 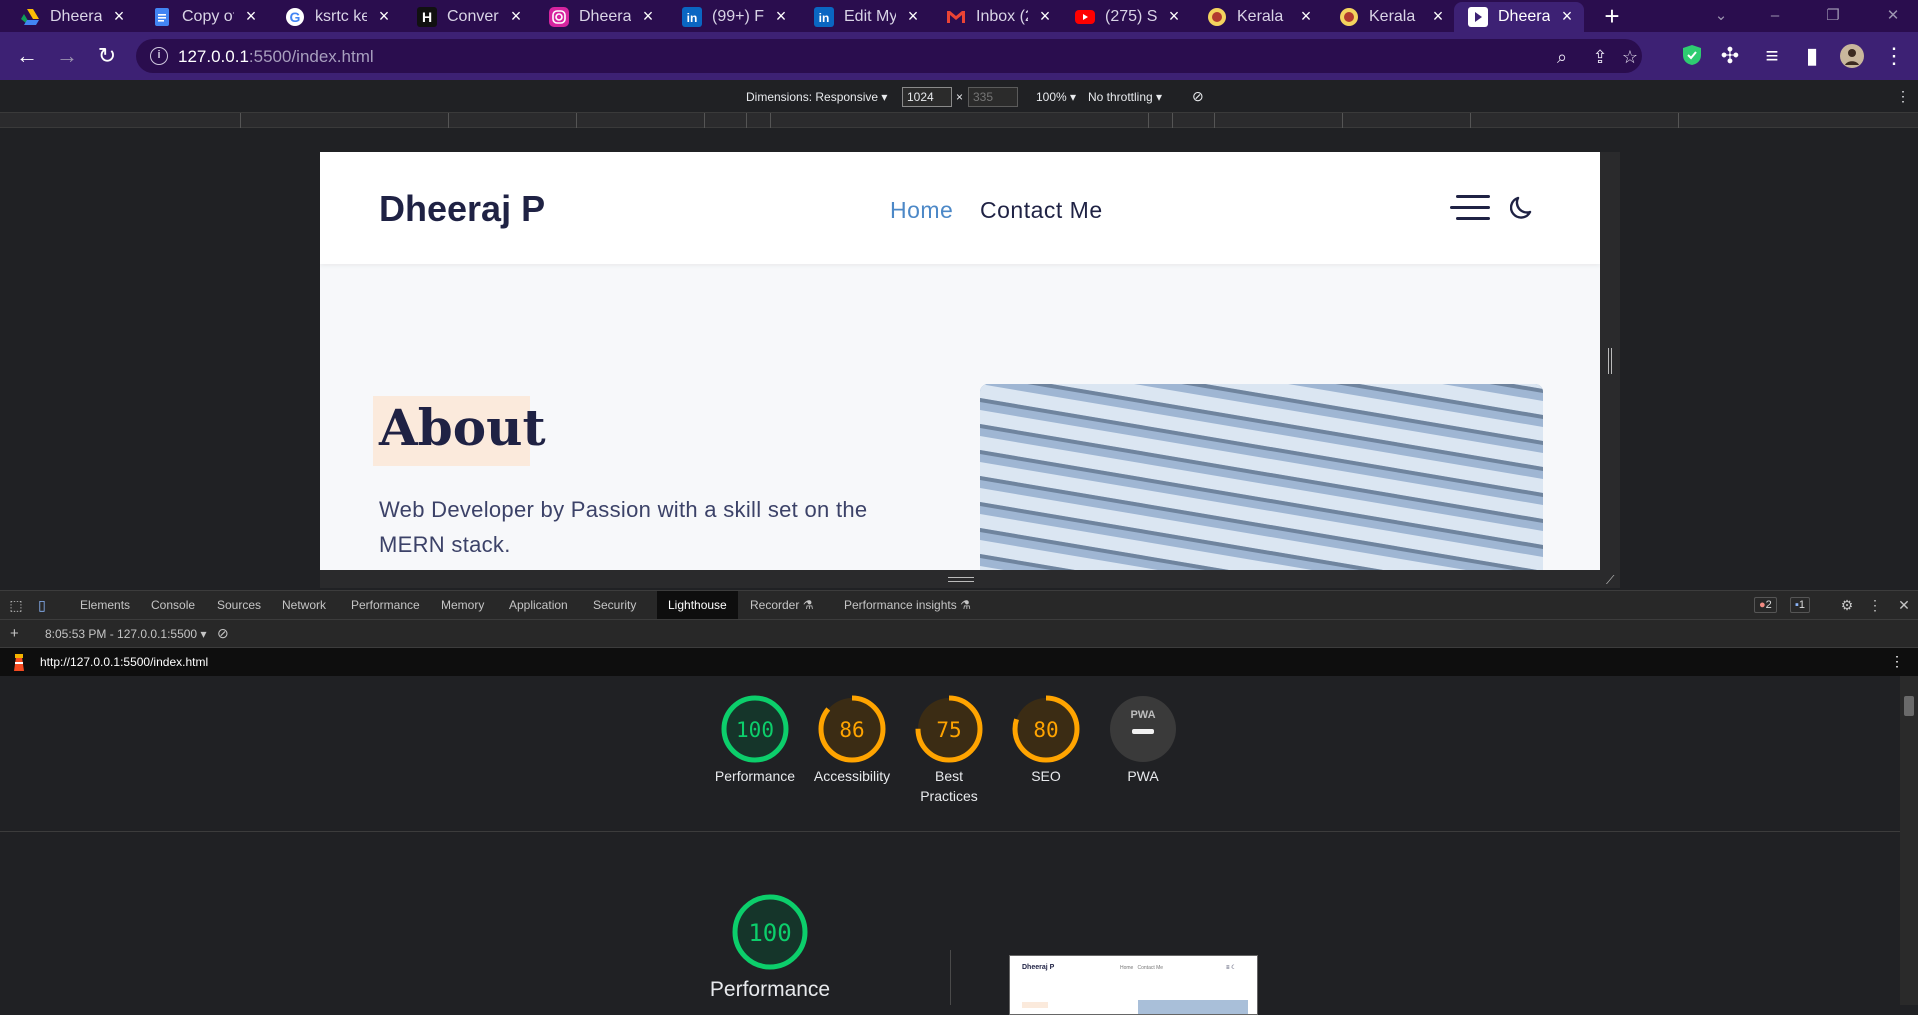 What do you see at coordinates (1612, 580) in the screenshot?
I see `resize-corner-icon: ⟋` at bounding box center [1612, 580].